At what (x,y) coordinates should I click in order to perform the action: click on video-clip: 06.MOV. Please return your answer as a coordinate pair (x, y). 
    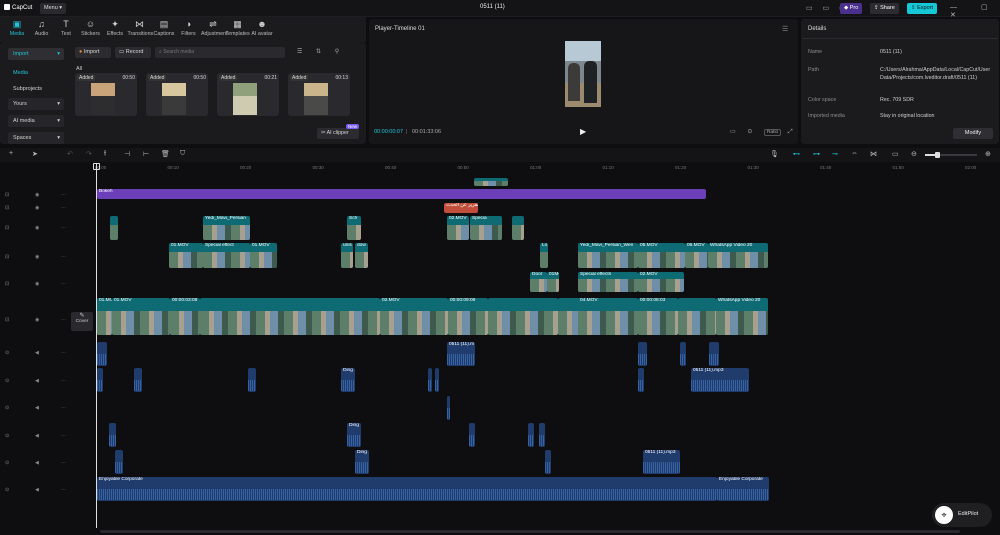
    Looking at the image, I should click on (696, 255).